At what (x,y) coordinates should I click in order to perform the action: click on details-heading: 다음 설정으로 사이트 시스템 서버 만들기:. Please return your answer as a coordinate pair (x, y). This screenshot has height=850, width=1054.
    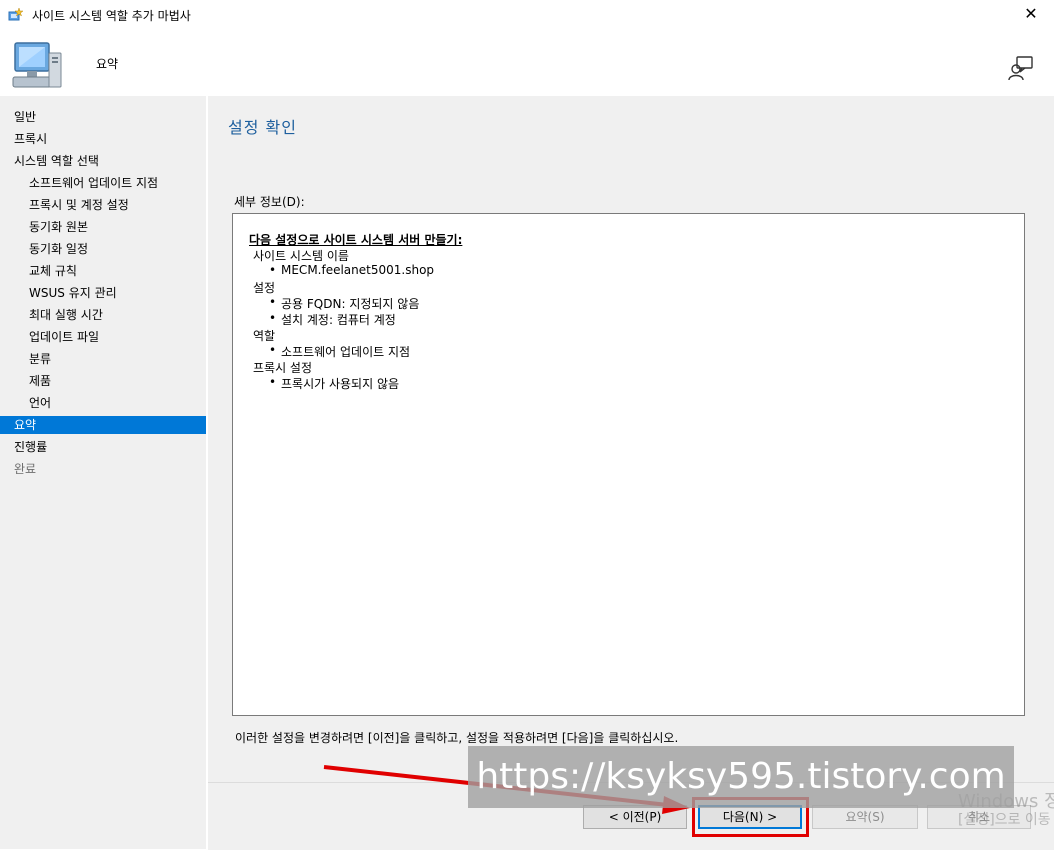
    Looking at the image, I should click on (356, 240).